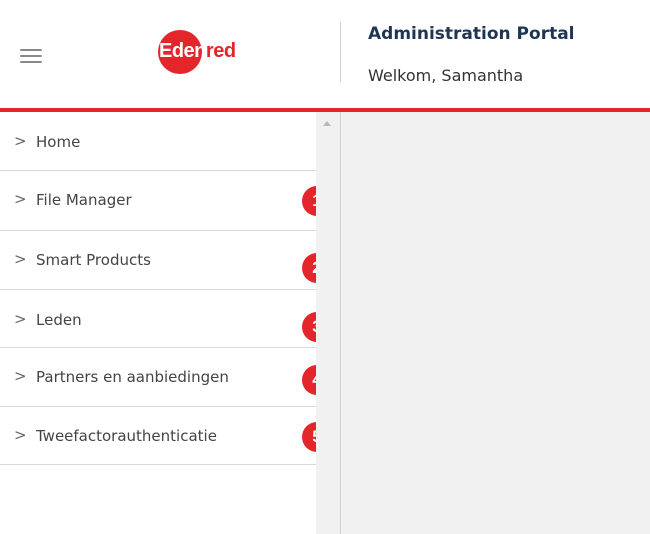  Describe the element at coordinates (158, 141) in the screenshot. I see `sidebar-item-home: > Home` at that location.